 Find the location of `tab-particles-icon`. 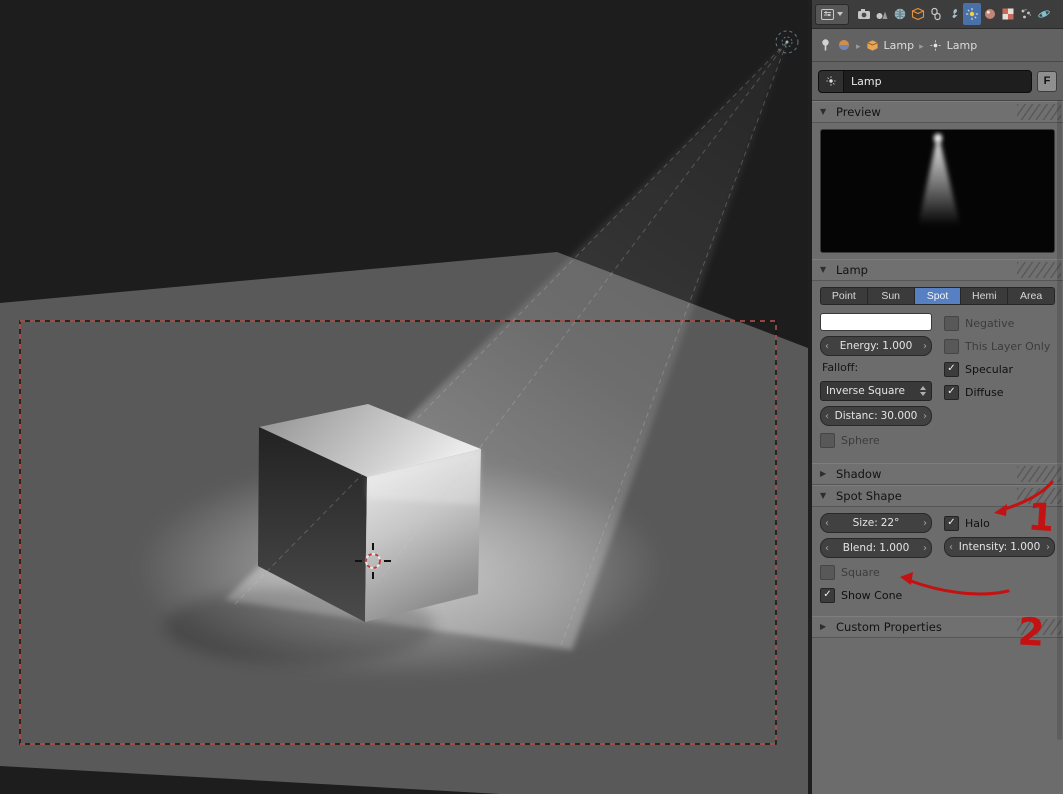

tab-particles-icon is located at coordinates (1026, 14).